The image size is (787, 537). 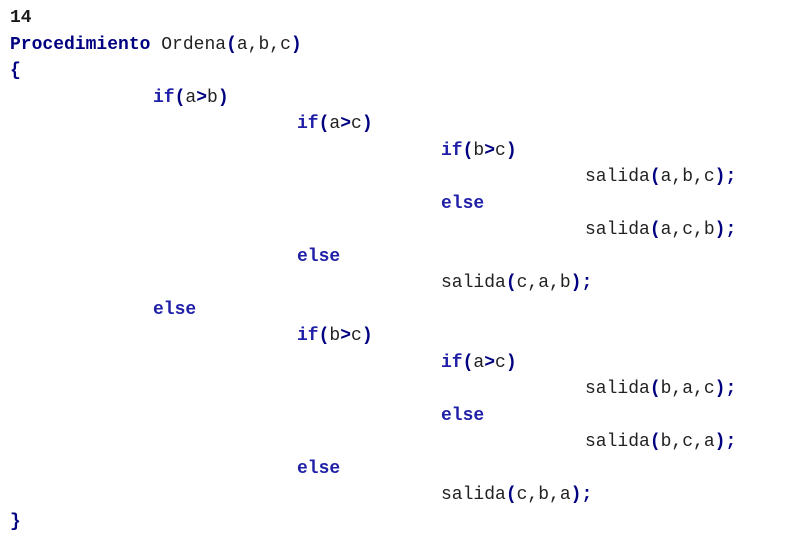 I want to click on call-line: salida(c,b,a);, so click(x=516, y=495).